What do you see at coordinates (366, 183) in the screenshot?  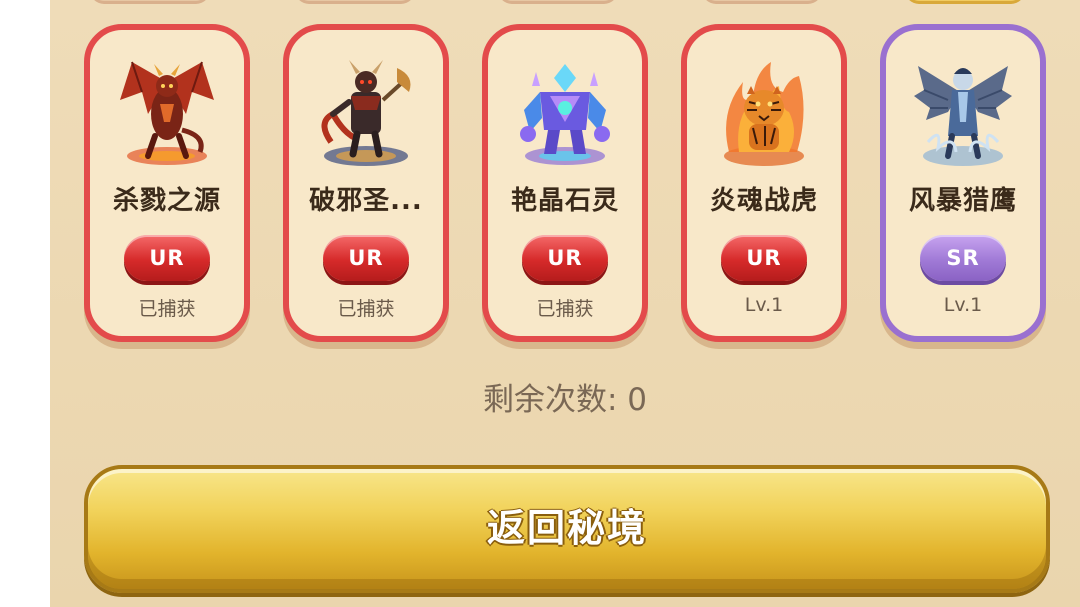 I see `creature-card: 破邪圣... UR 已捕获` at bounding box center [366, 183].